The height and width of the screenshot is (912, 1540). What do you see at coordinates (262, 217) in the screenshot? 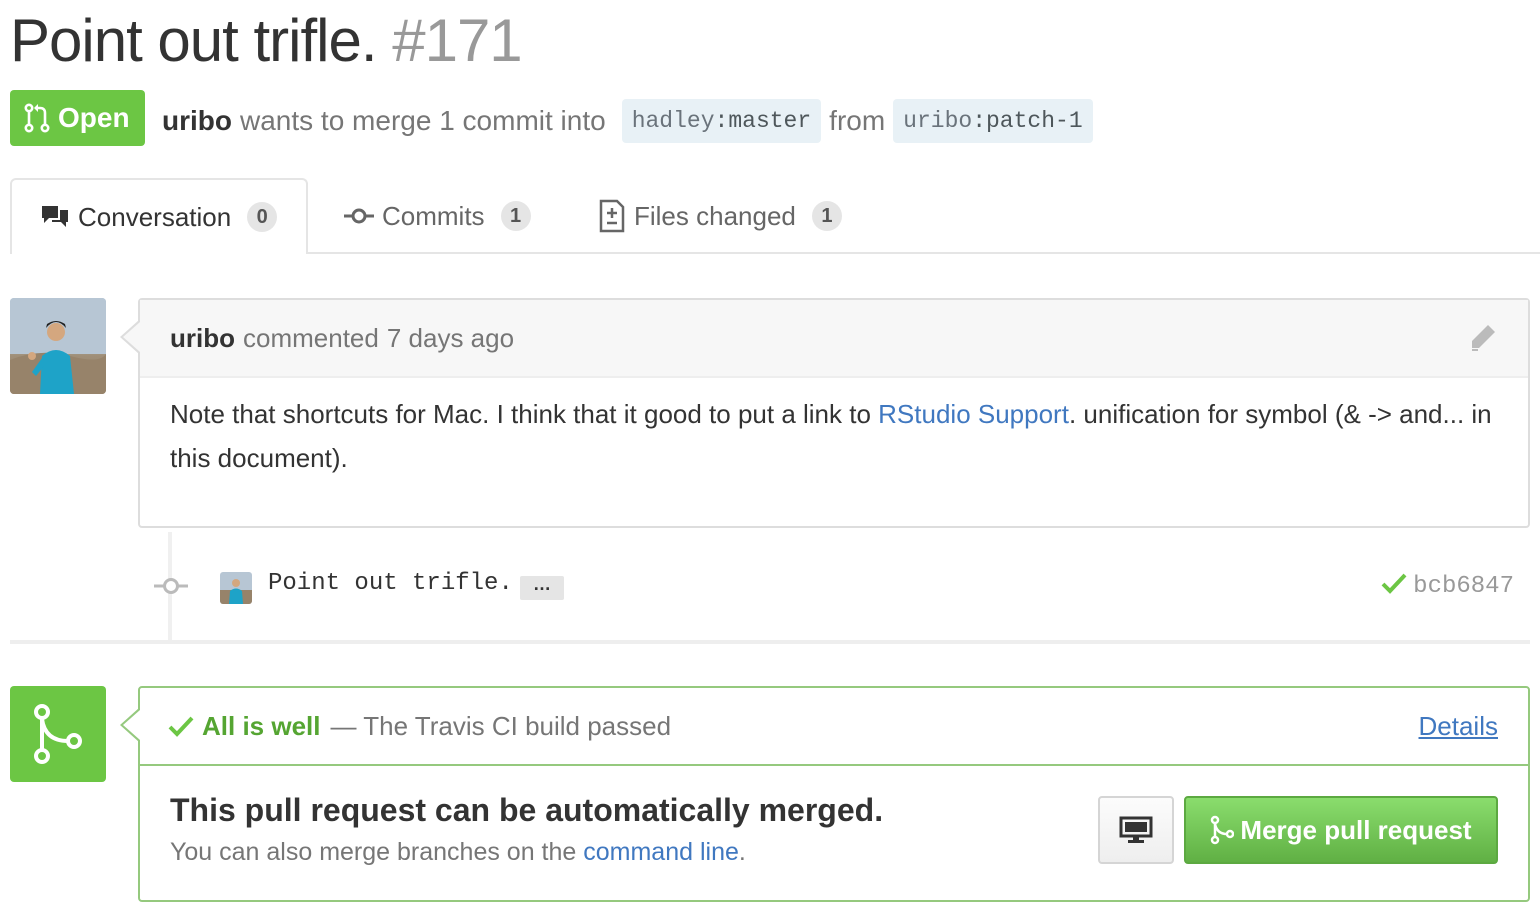
I see `tab-counter: 0` at bounding box center [262, 217].